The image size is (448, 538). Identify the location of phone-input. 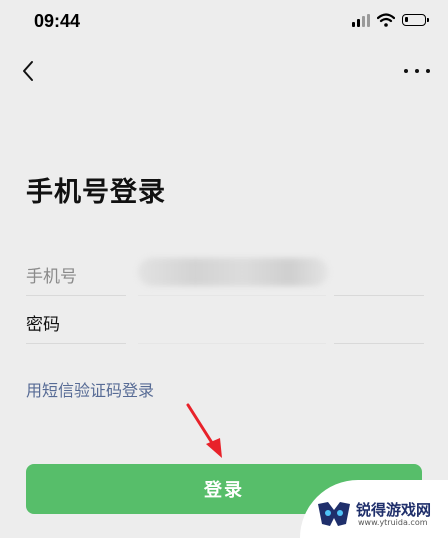
(240, 274).